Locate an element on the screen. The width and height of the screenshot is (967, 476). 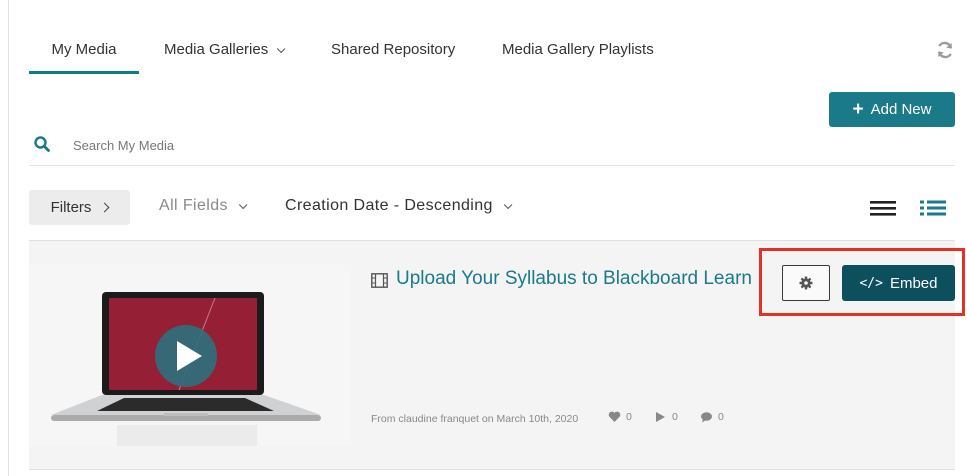
comments-value: 0 is located at coordinates (721, 417).